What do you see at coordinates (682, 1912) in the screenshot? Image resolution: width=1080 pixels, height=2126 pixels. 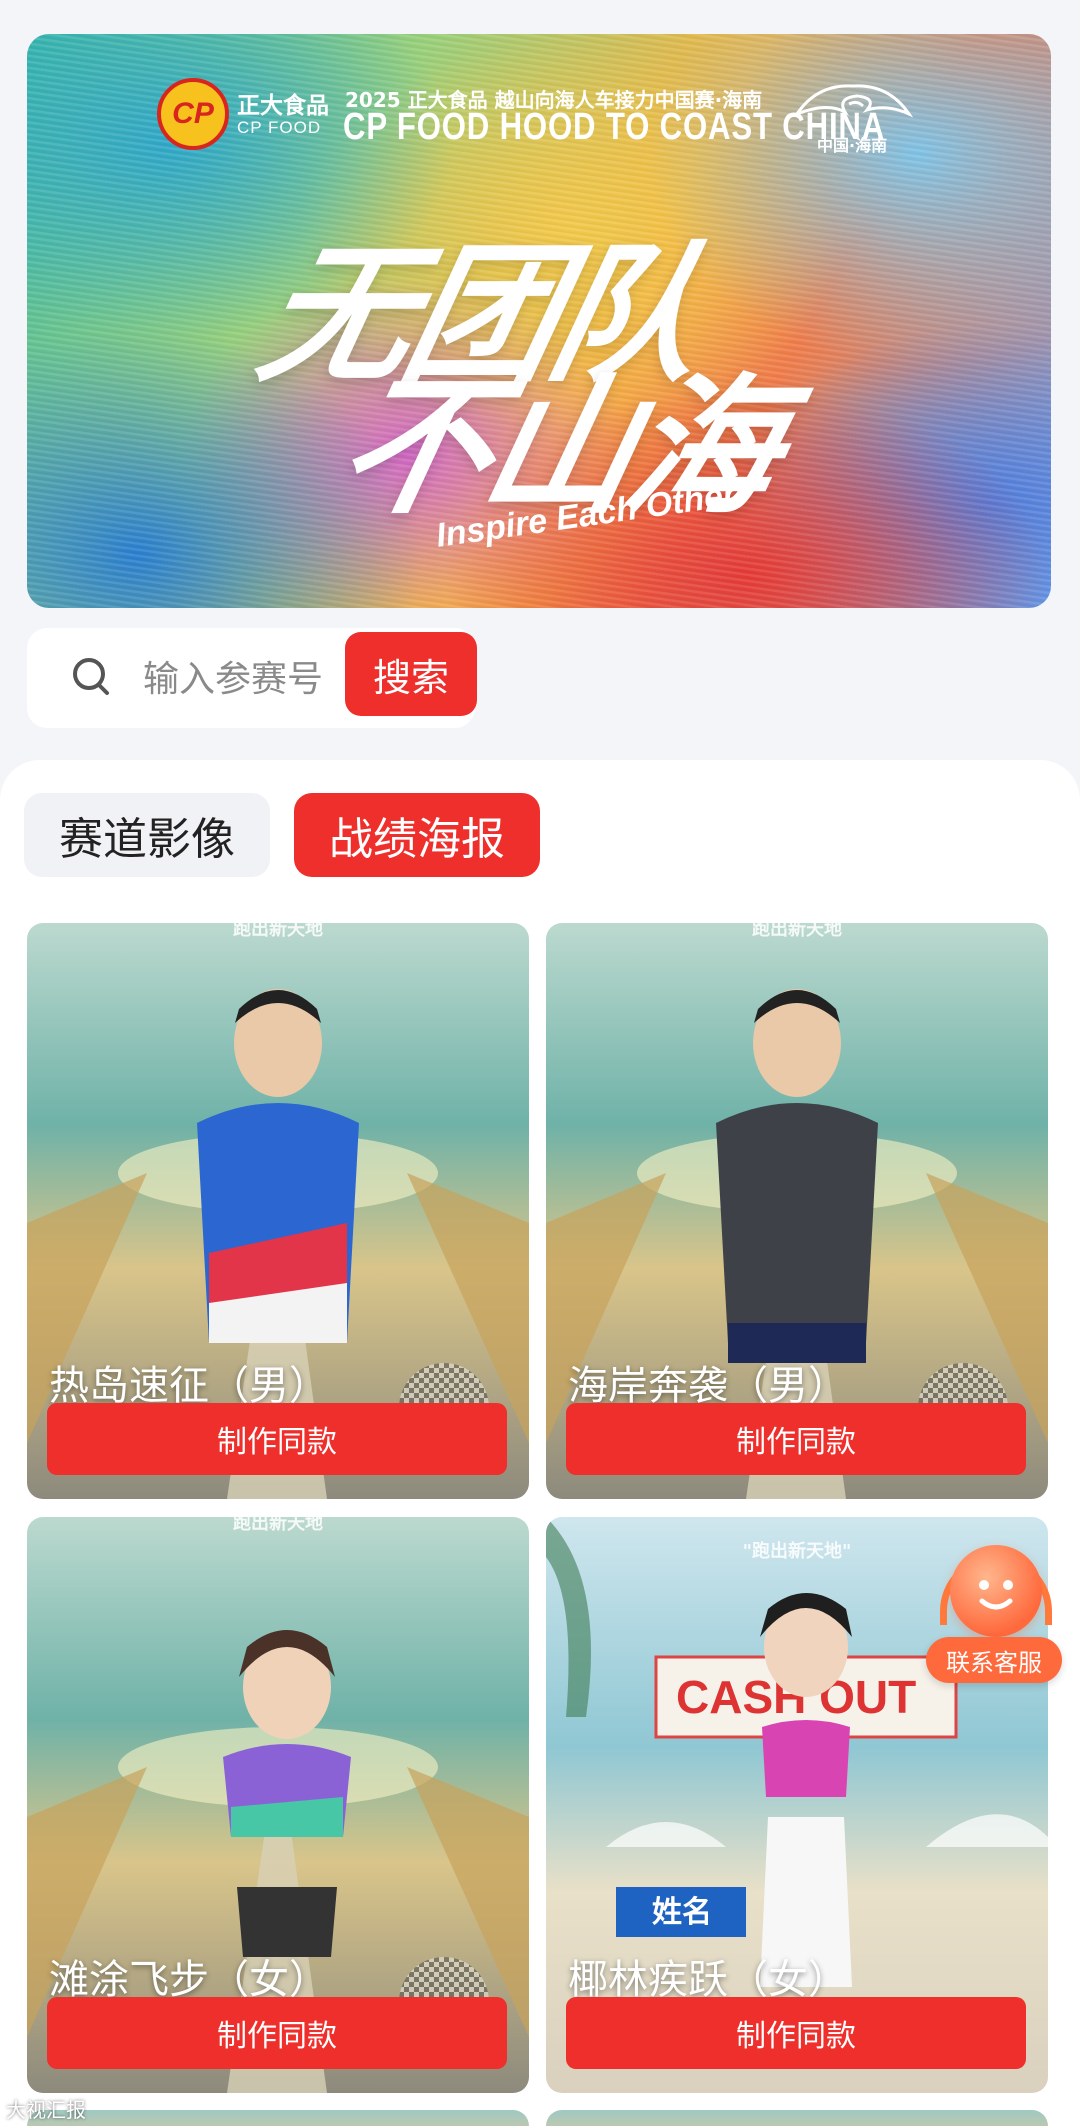 I see `svg-text: 姓名` at bounding box center [682, 1912].